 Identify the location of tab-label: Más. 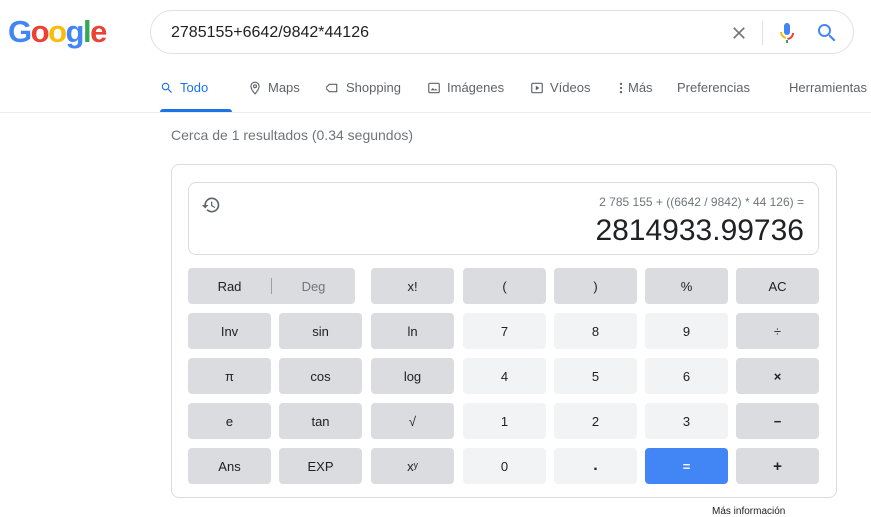
(640, 87).